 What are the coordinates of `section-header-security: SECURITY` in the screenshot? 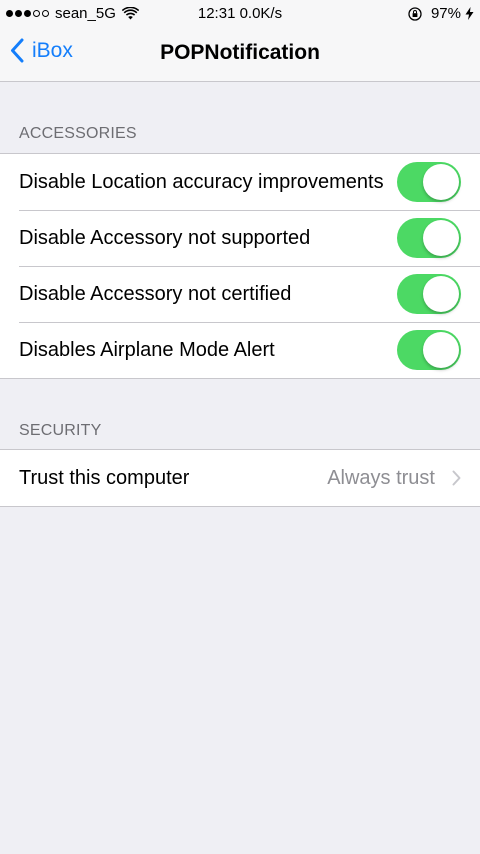 It's located at (60, 430).